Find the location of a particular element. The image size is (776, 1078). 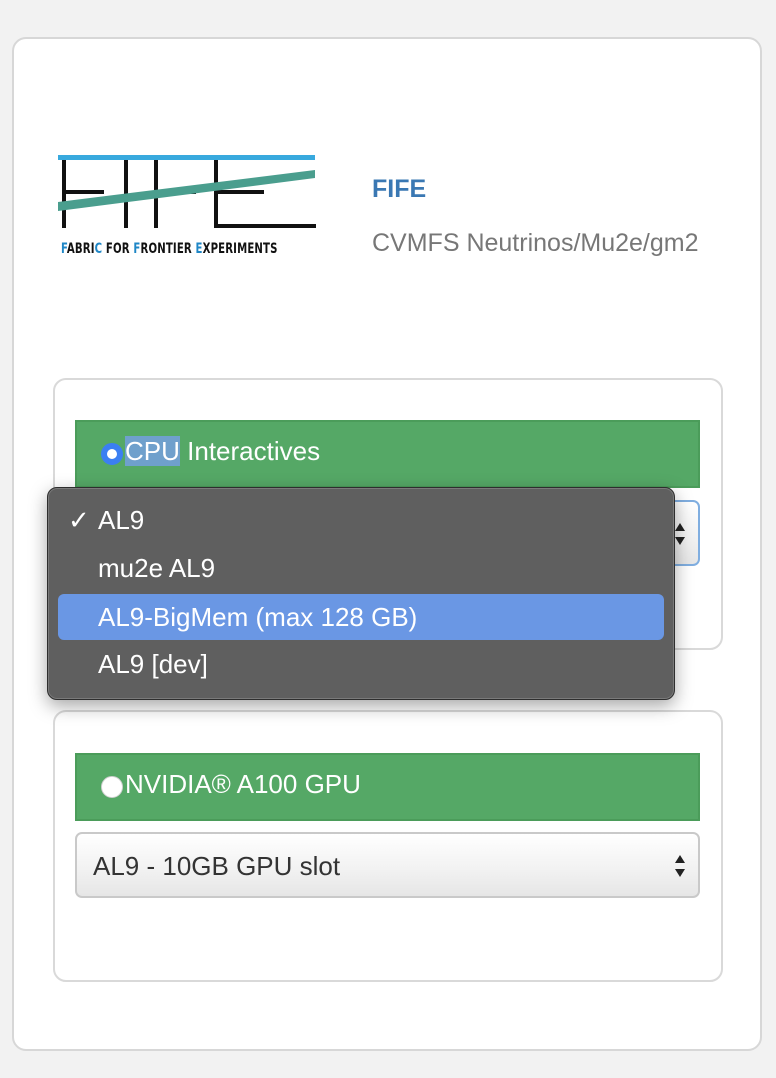

dropdown-option-label: AL9-BigMem (max 128 GB) is located at coordinates (258, 617).